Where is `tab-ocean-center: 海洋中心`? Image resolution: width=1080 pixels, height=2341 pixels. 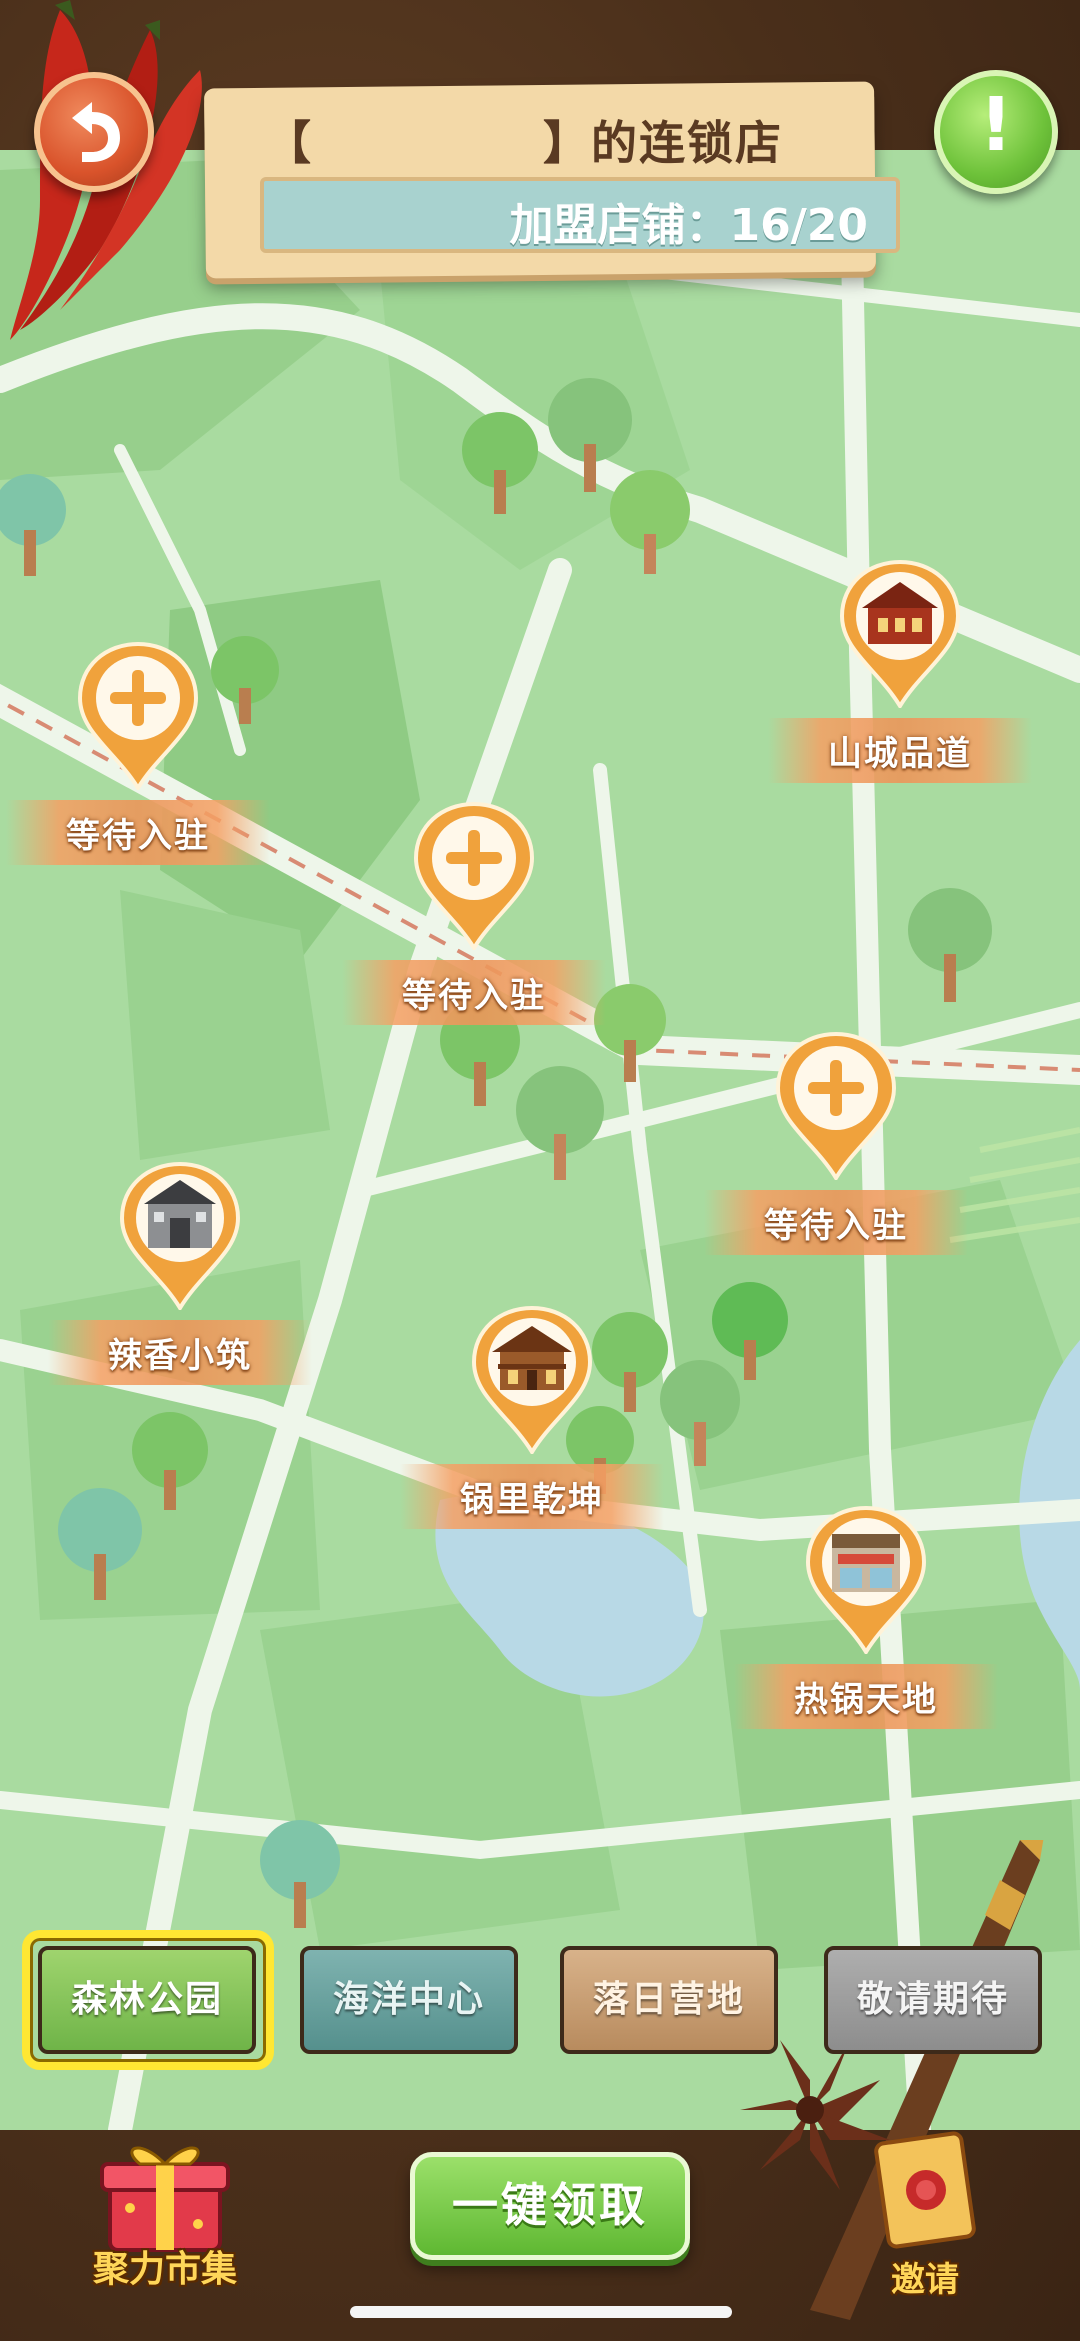 tab-ocean-center: 海洋中心 is located at coordinates (409, 2000).